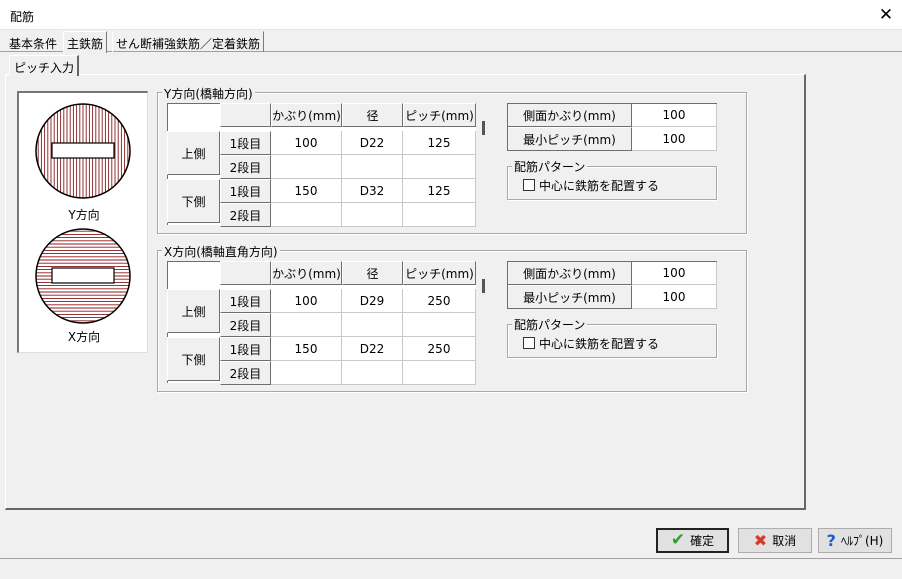 Image resolution: width=902 pixels, height=579 pixels. I want to click on y-min-pitch-value: 100, so click(674, 139).